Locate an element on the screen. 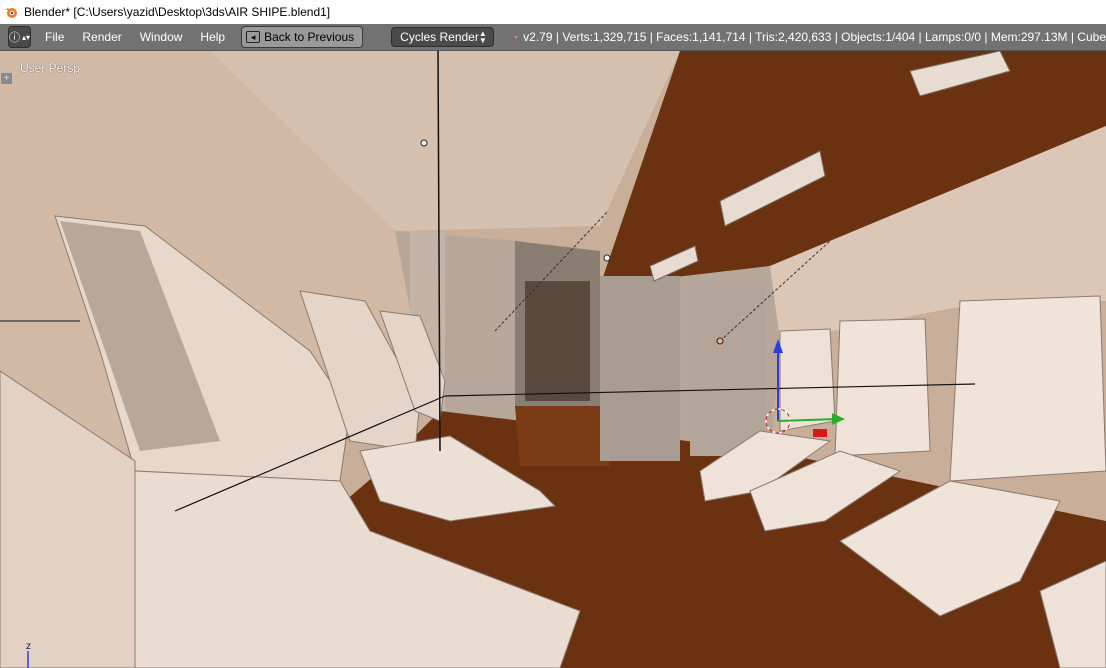  editor-type-selector: ⓘ ▴▾ is located at coordinates (20, 37).